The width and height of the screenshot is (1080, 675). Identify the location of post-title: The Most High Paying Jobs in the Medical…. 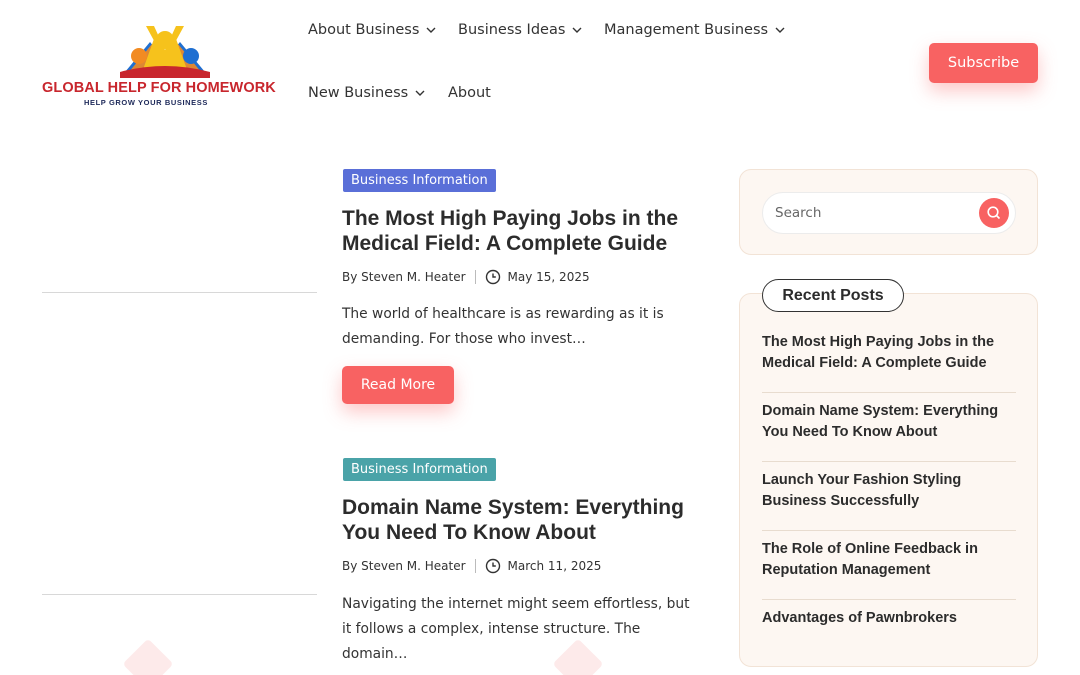
(522, 231).